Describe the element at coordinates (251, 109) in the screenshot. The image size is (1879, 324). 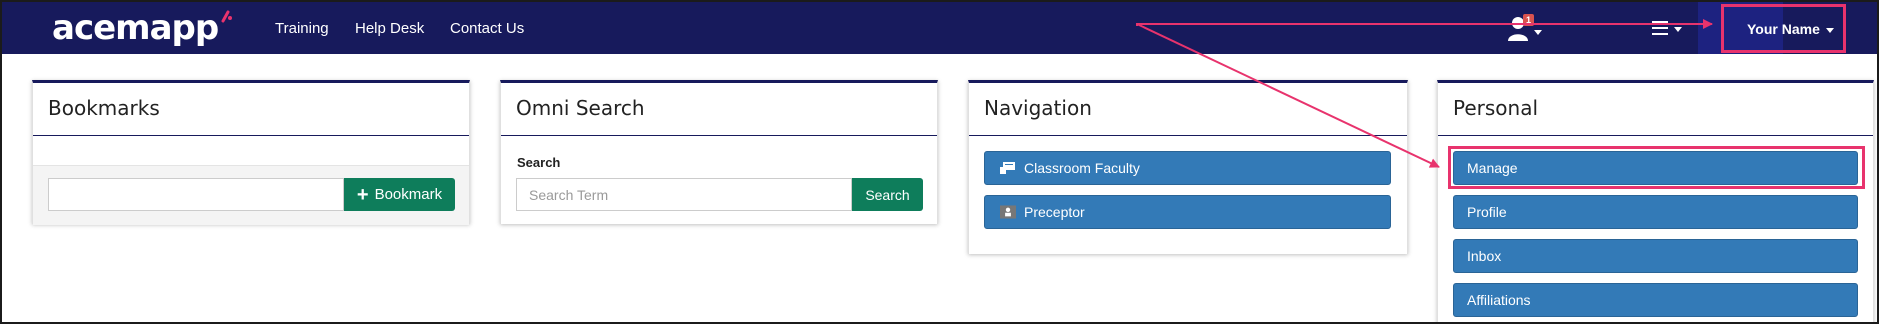
I see `panel-header: Bookmarks` at that location.